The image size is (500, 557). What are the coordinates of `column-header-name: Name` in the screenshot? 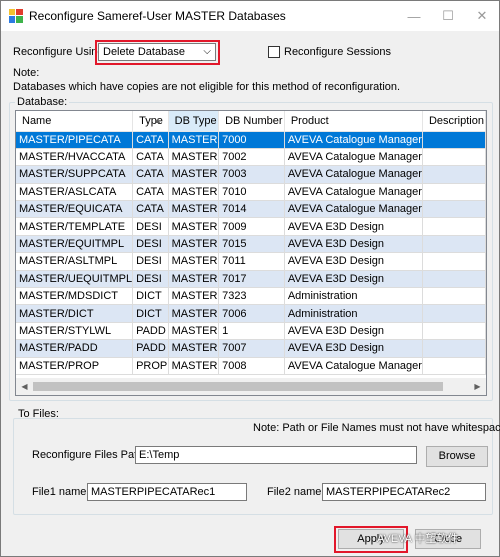 It's located at (75, 121).